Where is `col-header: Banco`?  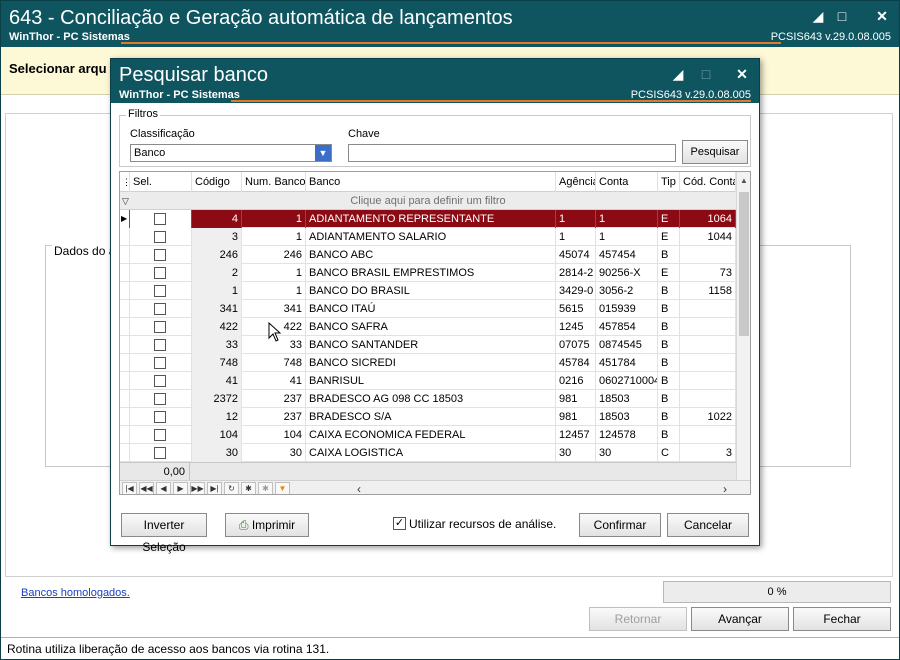
col-header: Banco is located at coordinates (431, 182).